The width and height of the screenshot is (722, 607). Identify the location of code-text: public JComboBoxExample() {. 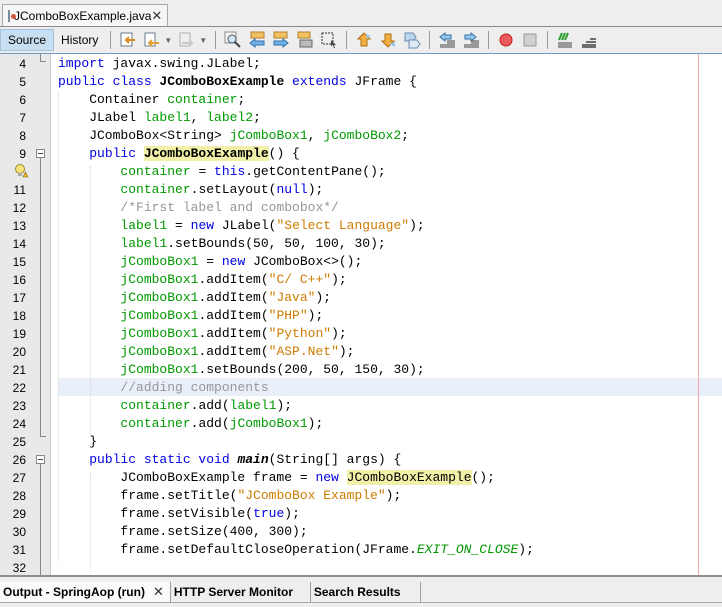
(179, 154).